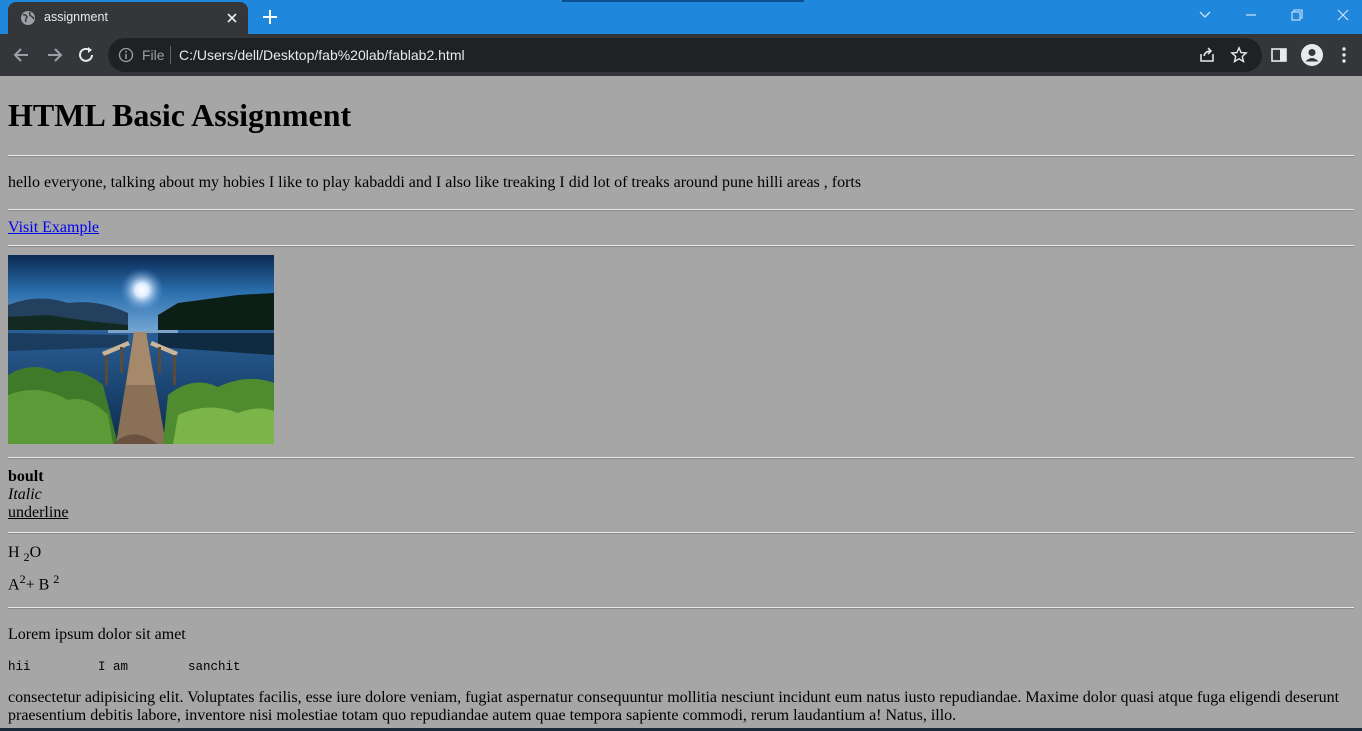 The image size is (1362, 731). What do you see at coordinates (14, 552) in the screenshot?
I see `formula-h: H` at bounding box center [14, 552].